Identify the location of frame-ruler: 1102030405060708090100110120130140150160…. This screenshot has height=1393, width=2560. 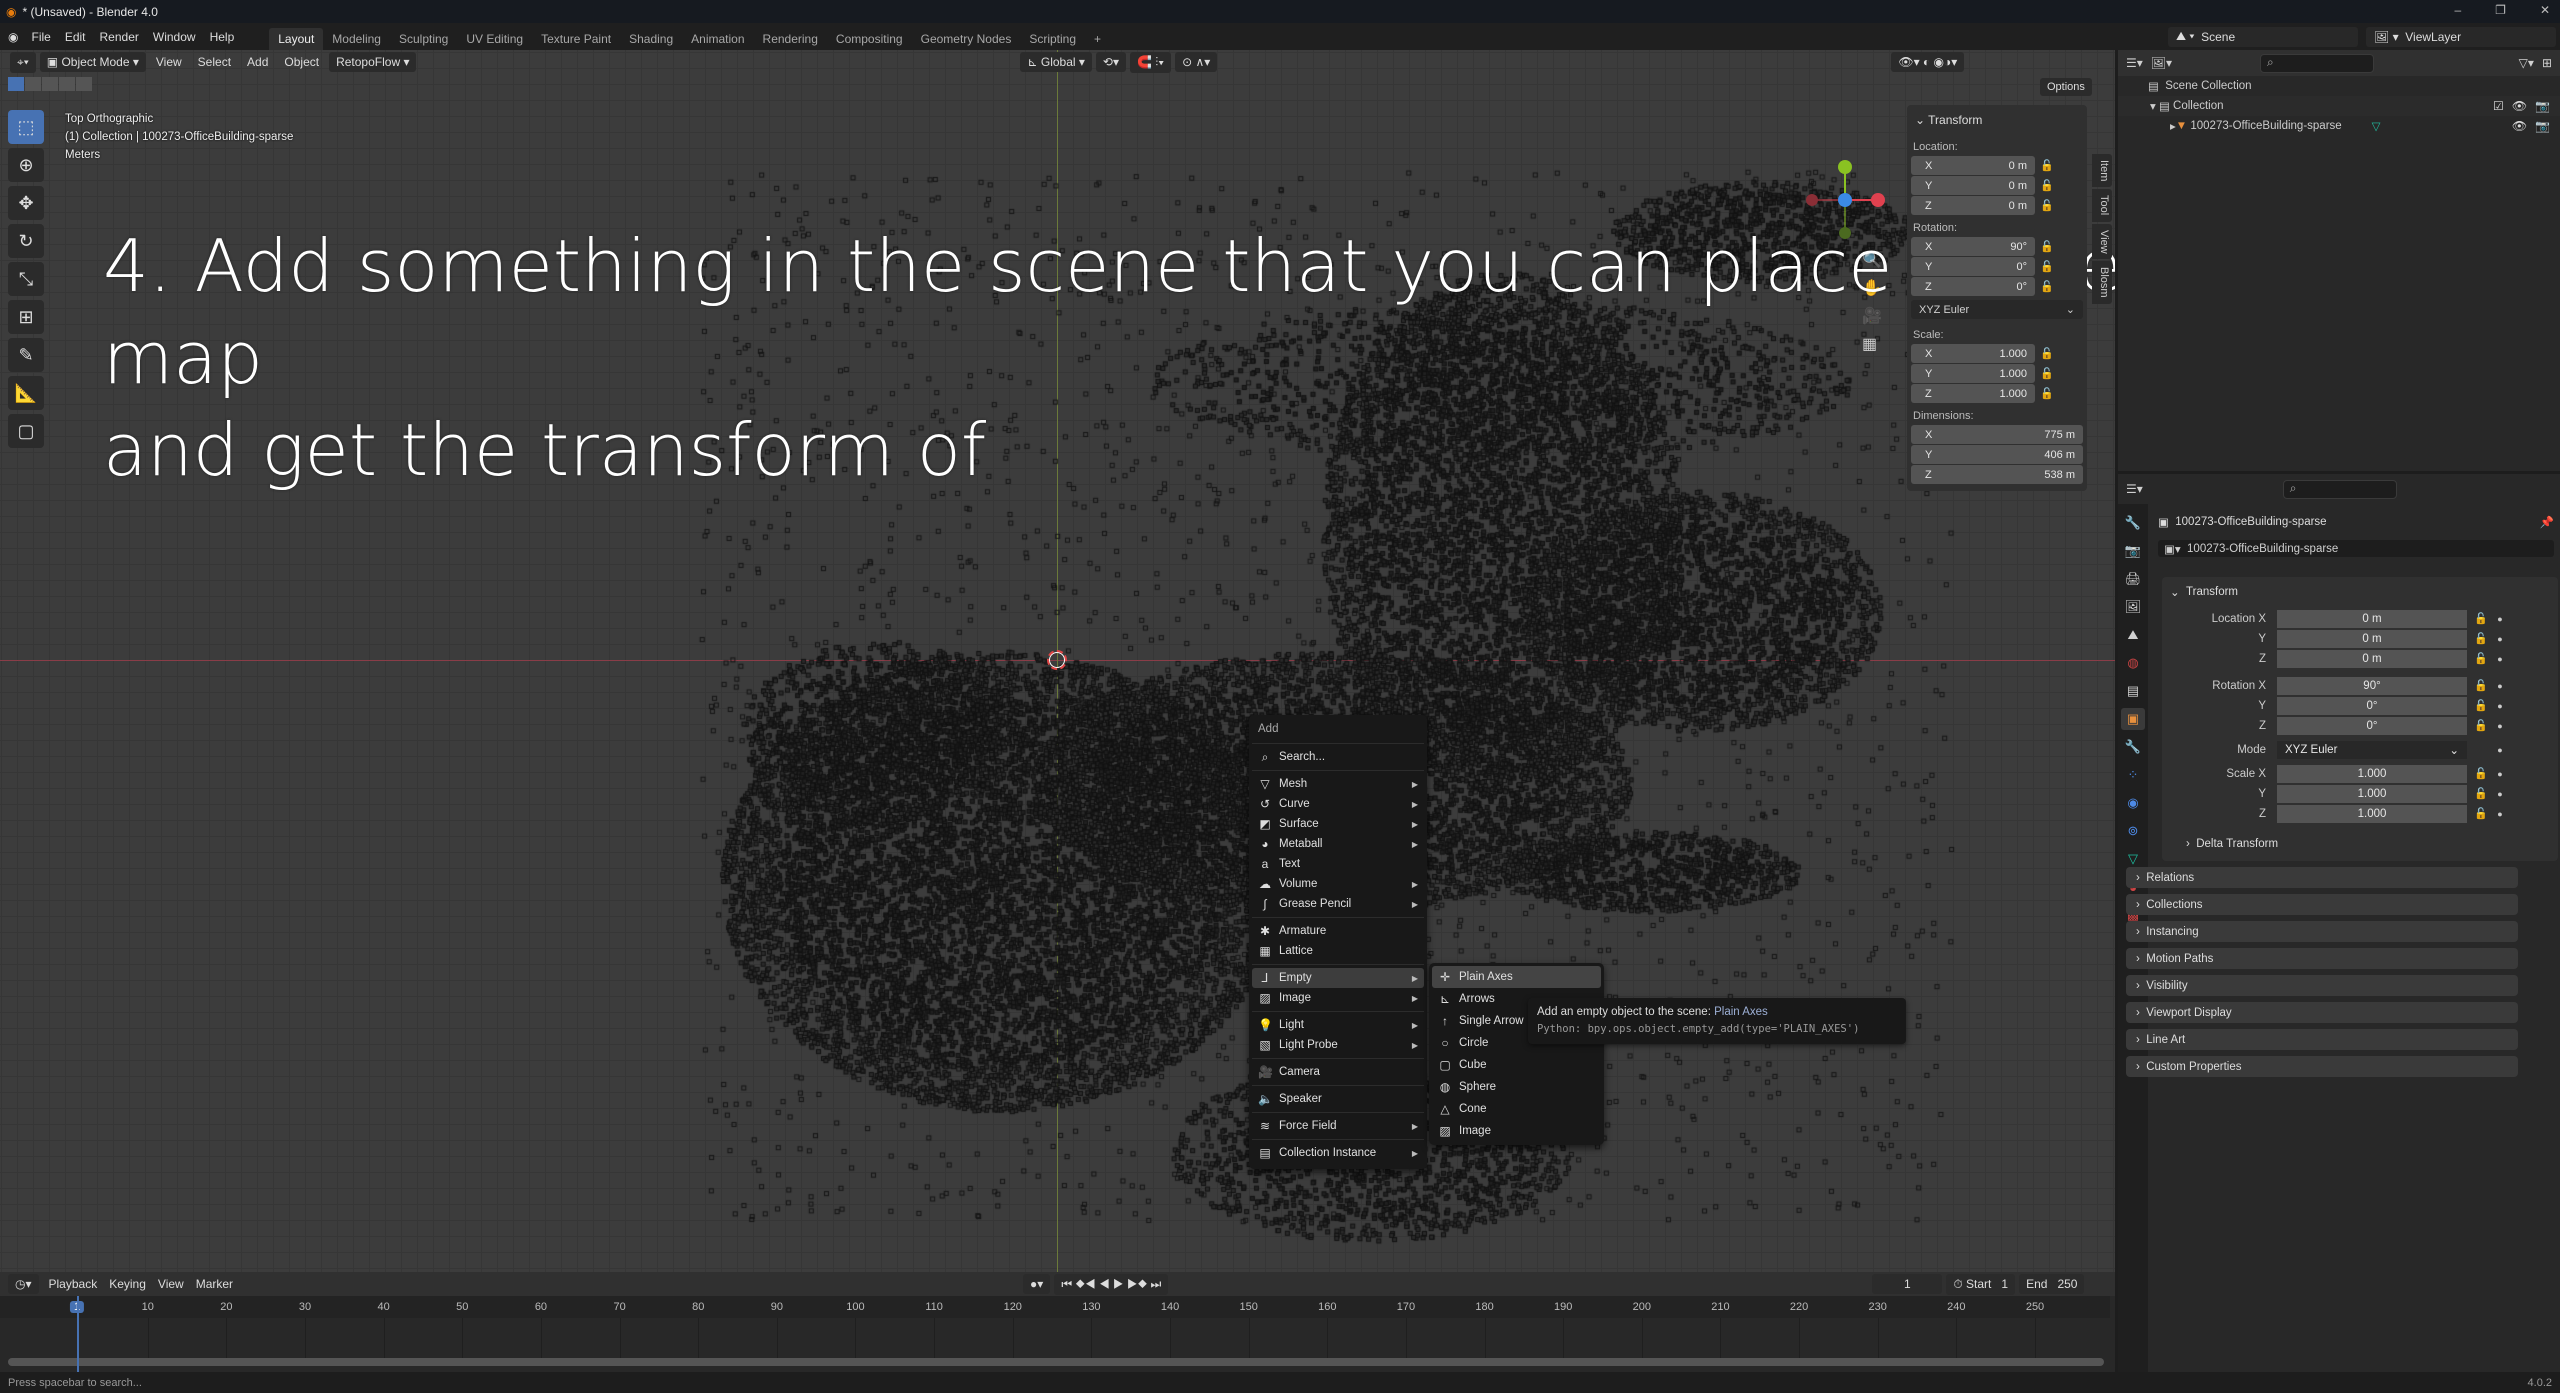
(1055, 1307).